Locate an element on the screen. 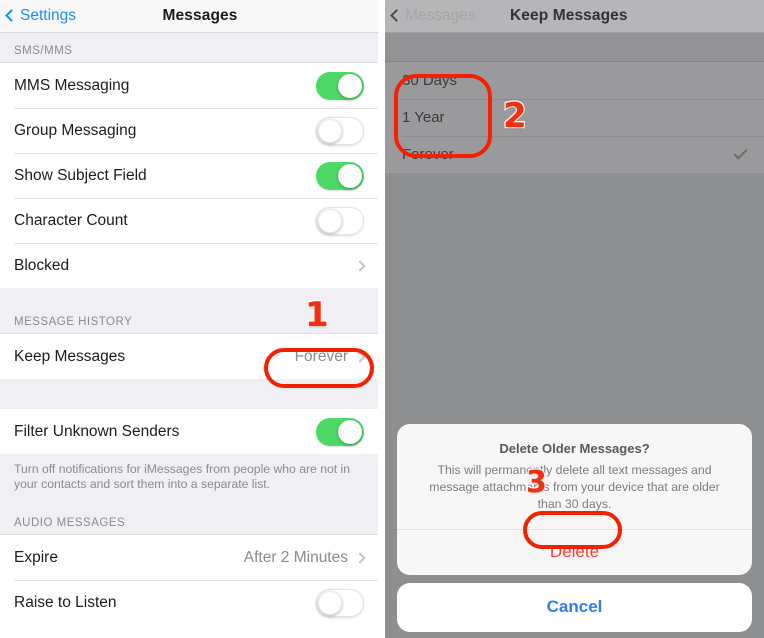 Image resolution: width=764 pixels, height=638 pixels. keep-messages-top-spacer is located at coordinates (574, 47).